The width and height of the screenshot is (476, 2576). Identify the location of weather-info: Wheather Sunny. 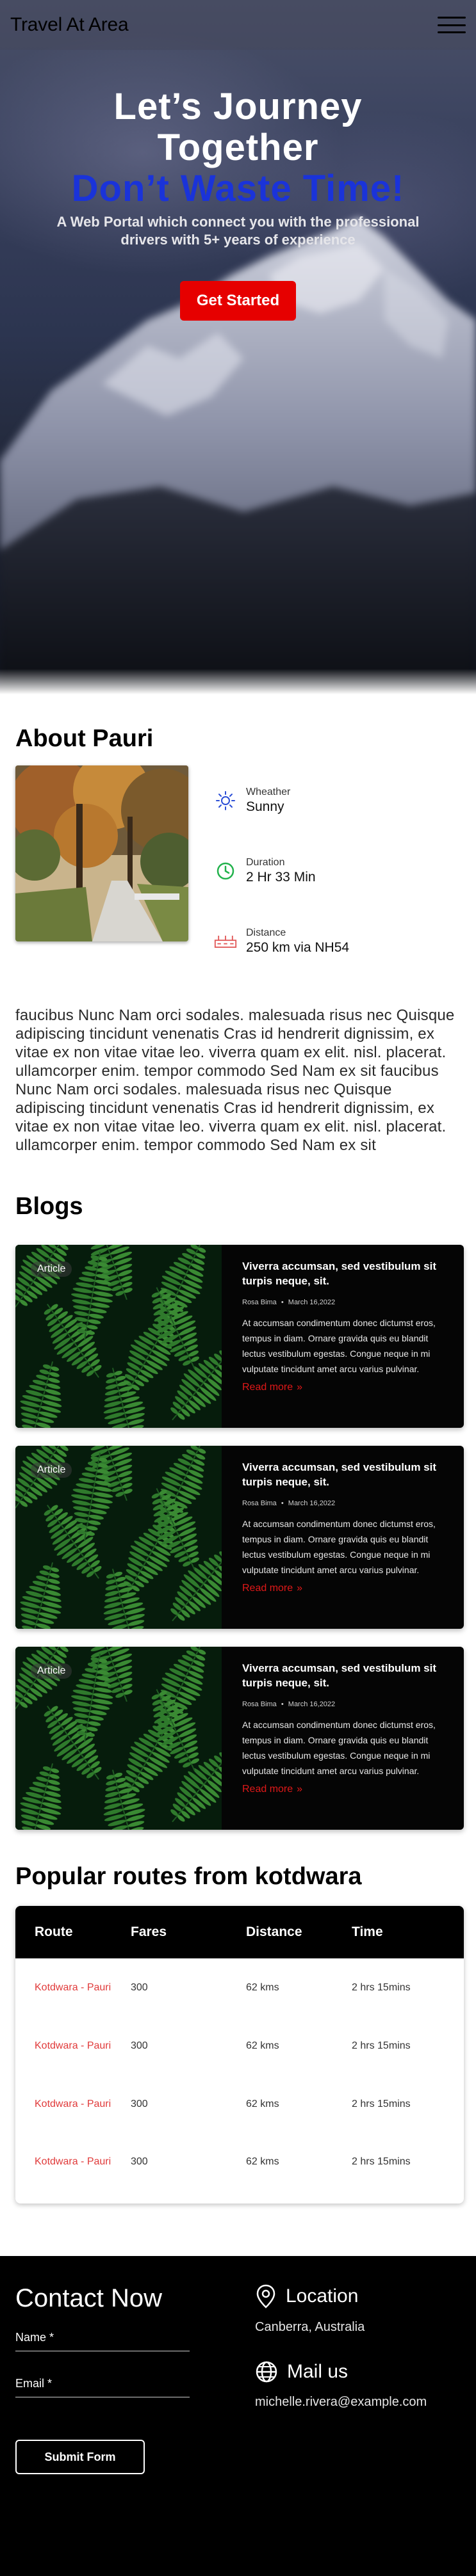
(323, 800).